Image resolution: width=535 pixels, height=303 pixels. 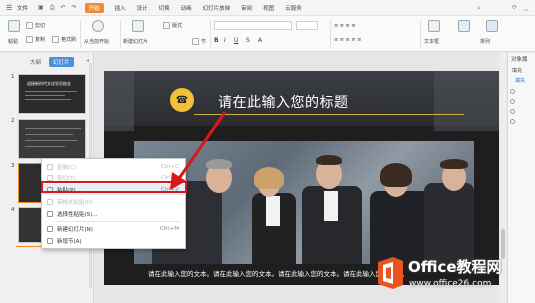 I want to click on slide-thumbnail, so click(x=52, y=139).